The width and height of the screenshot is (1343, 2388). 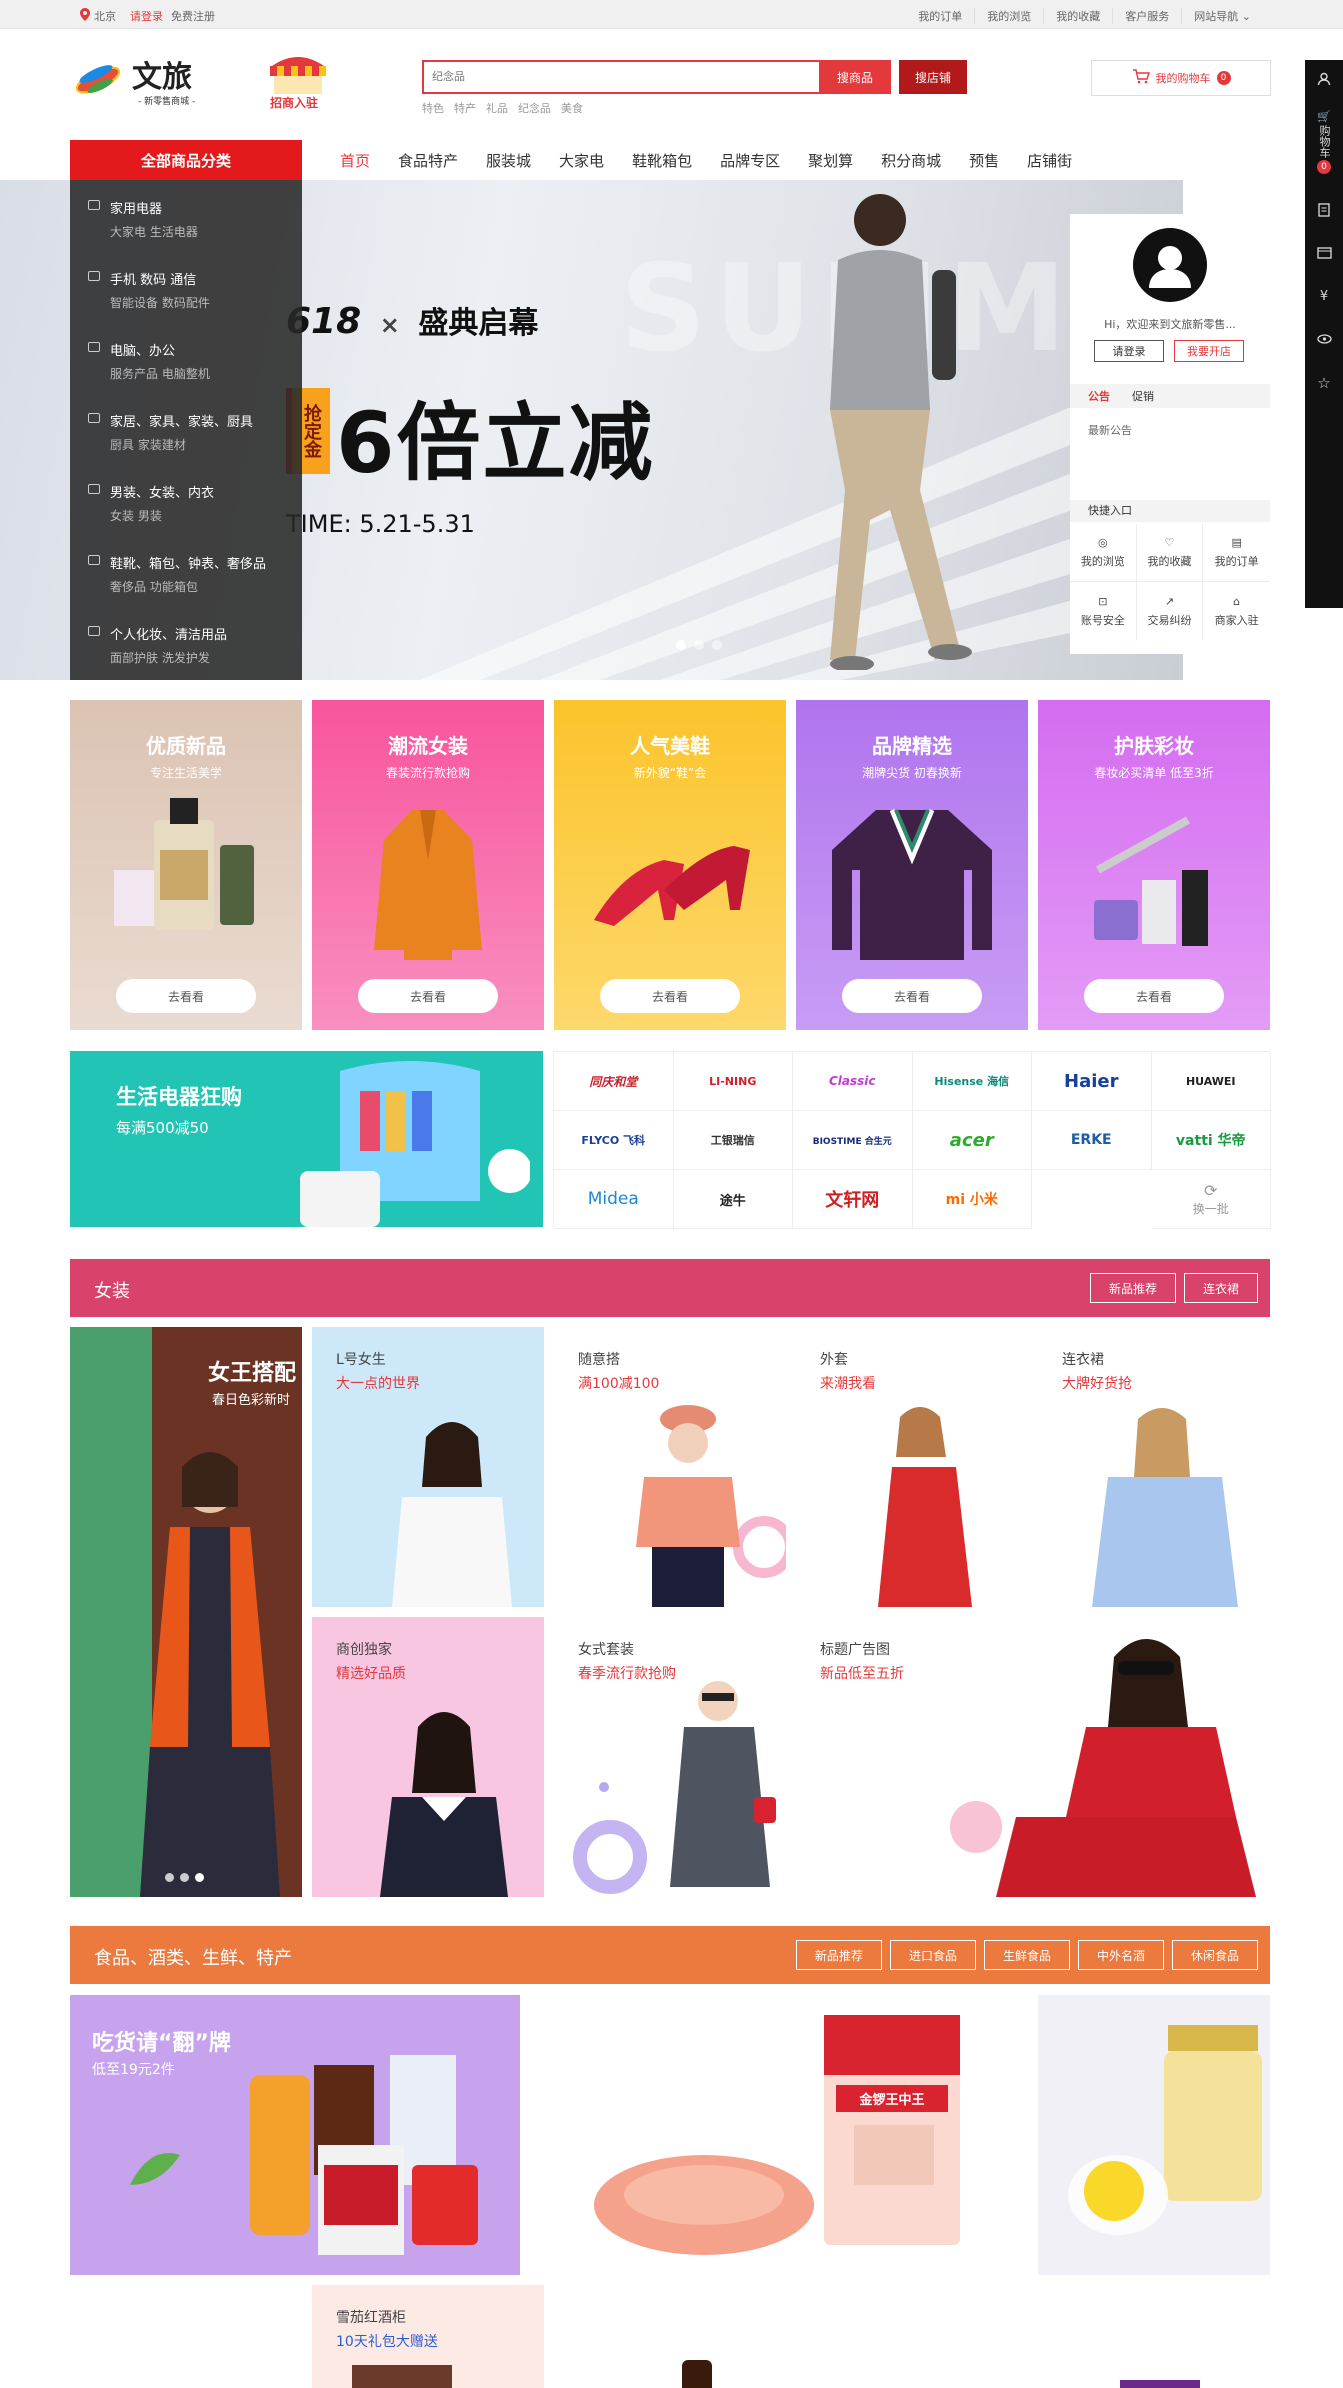 I want to click on category-item: 家居、家具、家装、厨具 厨具 家装建材, so click(x=186, y=428).